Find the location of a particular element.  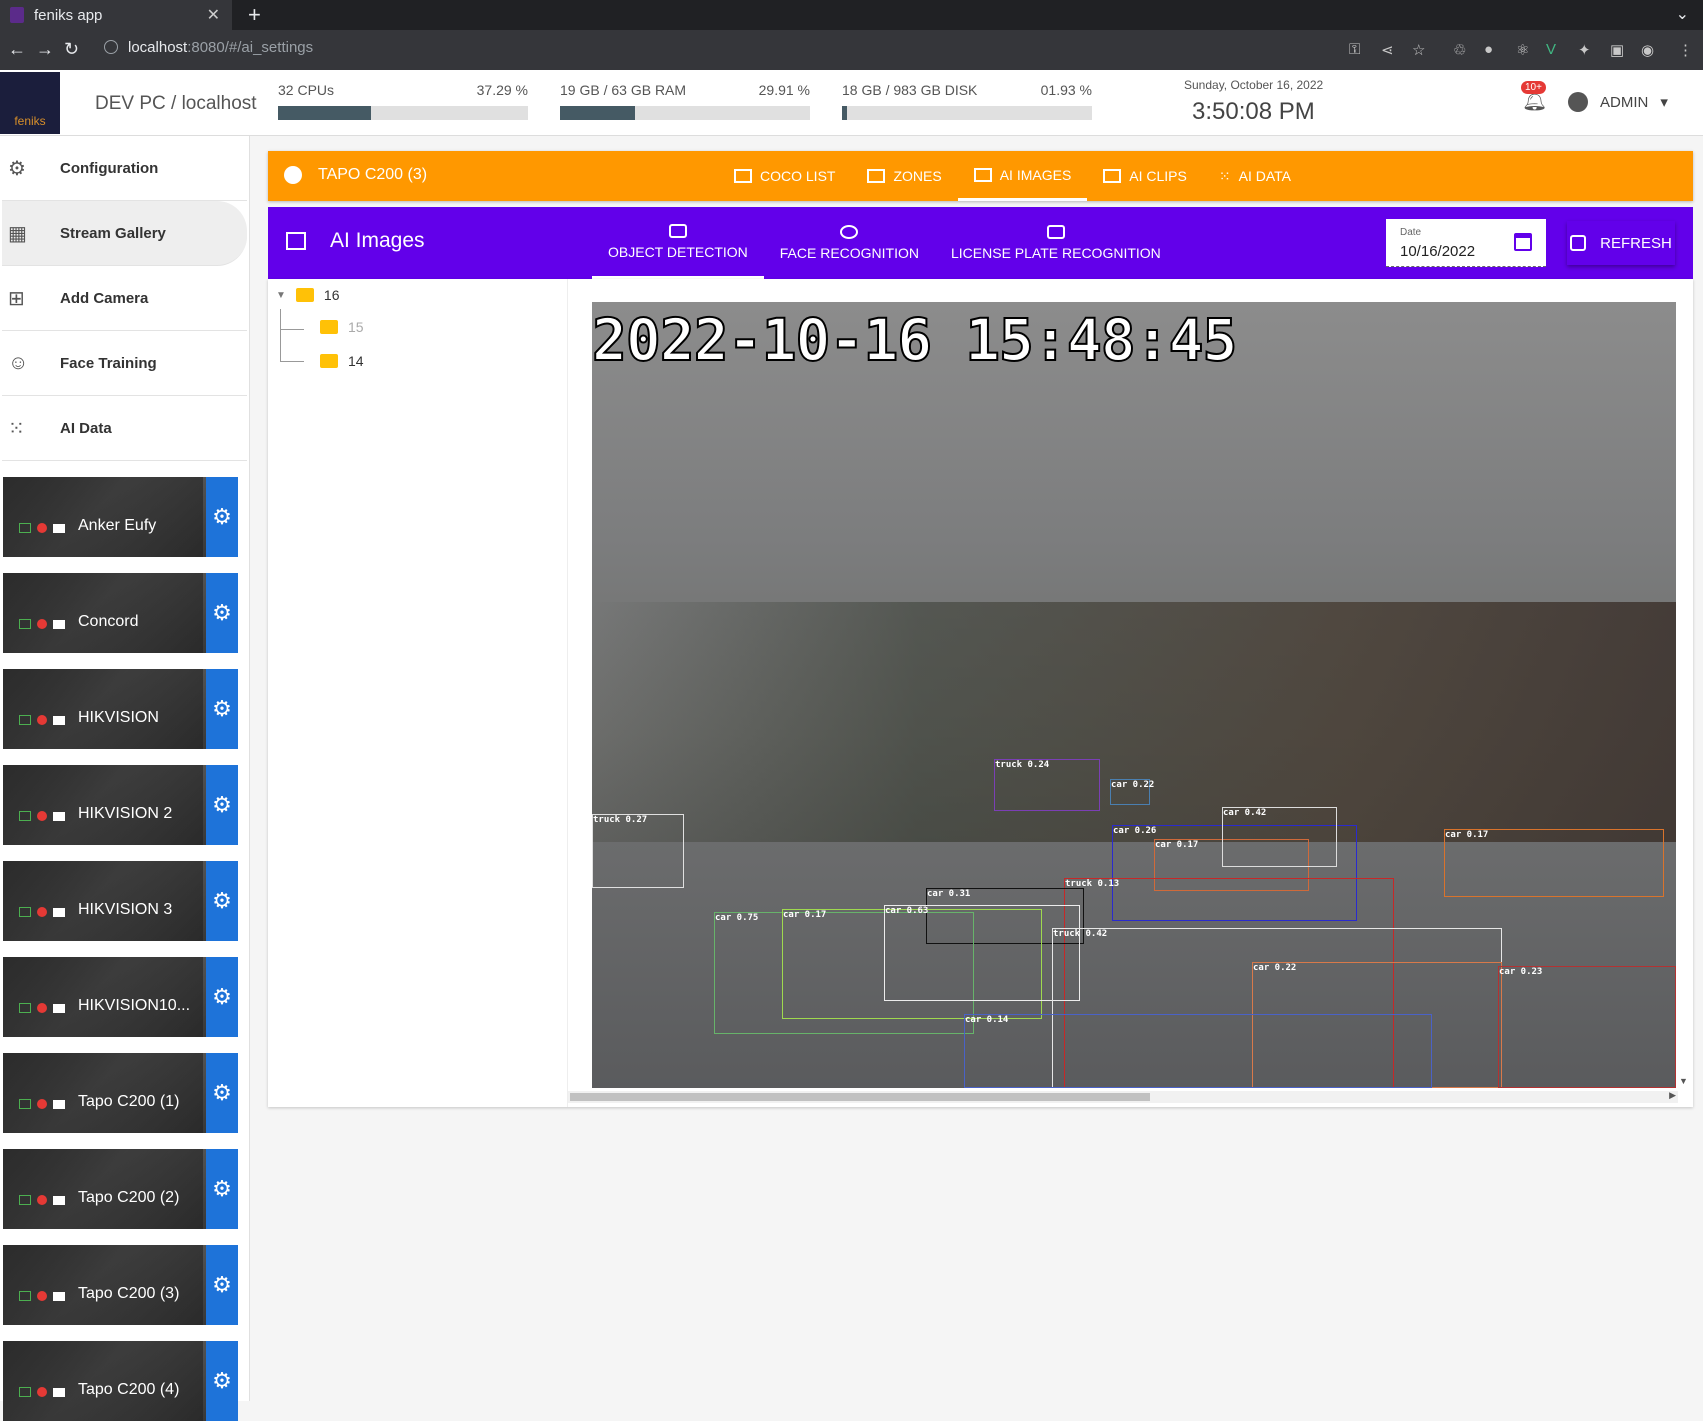

user-menu: ADMIN ▾ is located at coordinates (1618, 102).